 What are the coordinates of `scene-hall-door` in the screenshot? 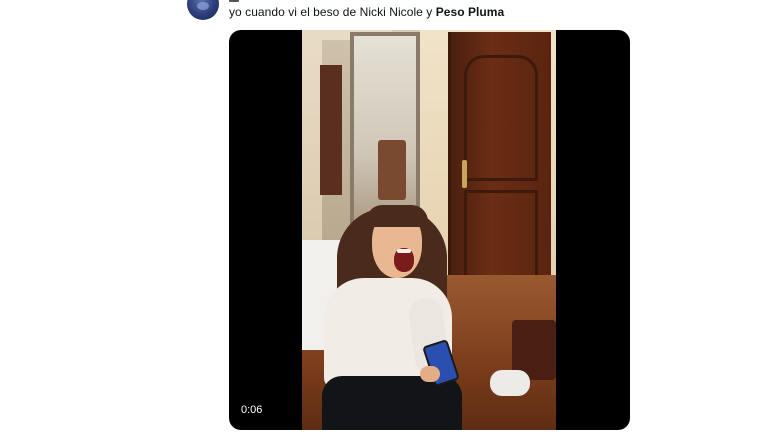 It's located at (331, 130).